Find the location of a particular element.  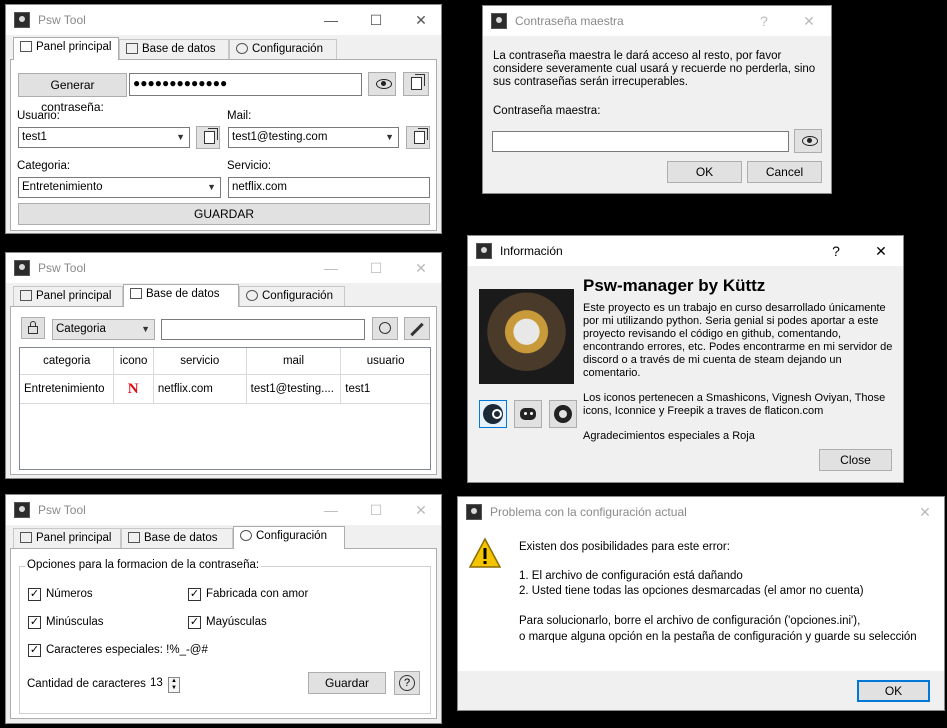

column-header: icono is located at coordinates (133, 361).